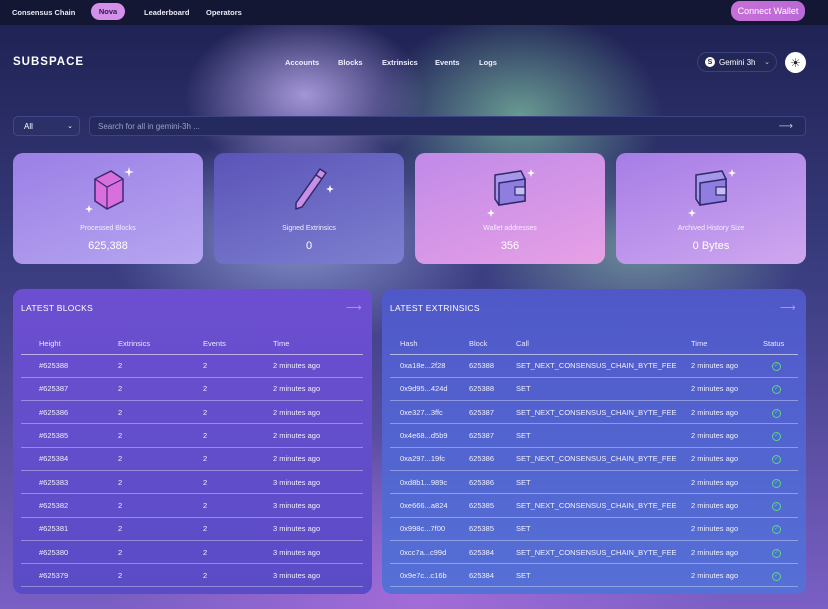  What do you see at coordinates (434, 389) in the screenshot?
I see `extrinsic-hash-link: 0x9d95...424d` at bounding box center [434, 389].